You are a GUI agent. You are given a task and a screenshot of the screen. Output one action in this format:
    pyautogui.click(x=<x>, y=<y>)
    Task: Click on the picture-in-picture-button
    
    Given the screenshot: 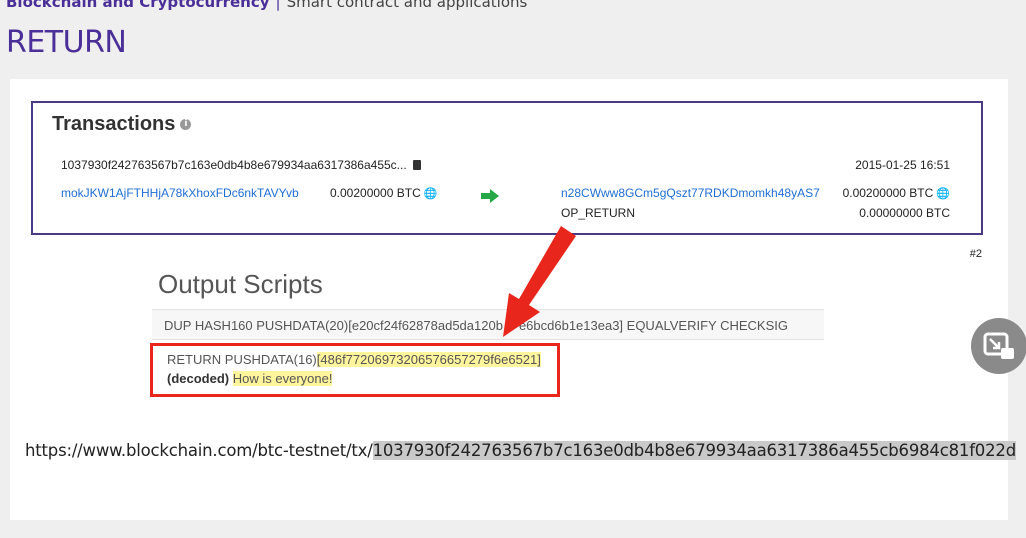 What is the action you would take?
    pyautogui.click(x=998, y=346)
    